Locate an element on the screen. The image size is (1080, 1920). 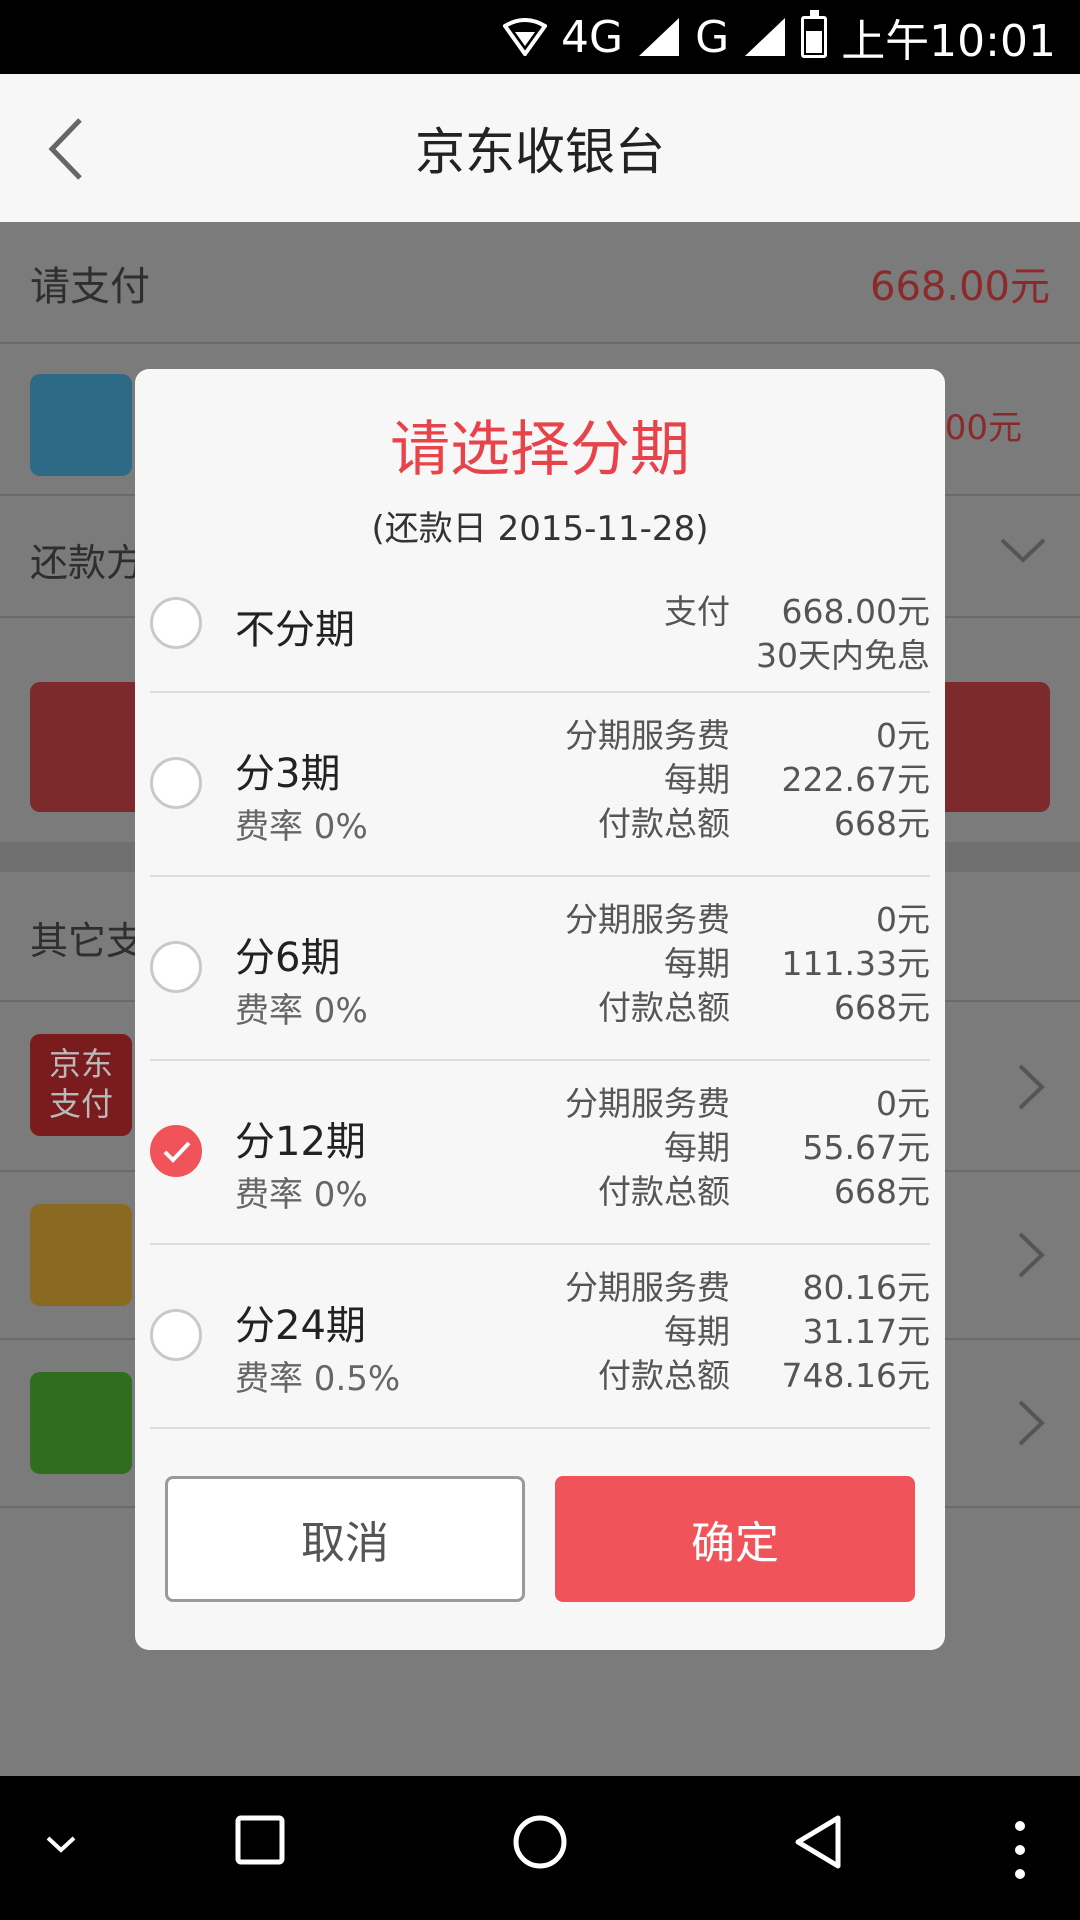
chevron-down-icon is located at coordinates (1023, 550).